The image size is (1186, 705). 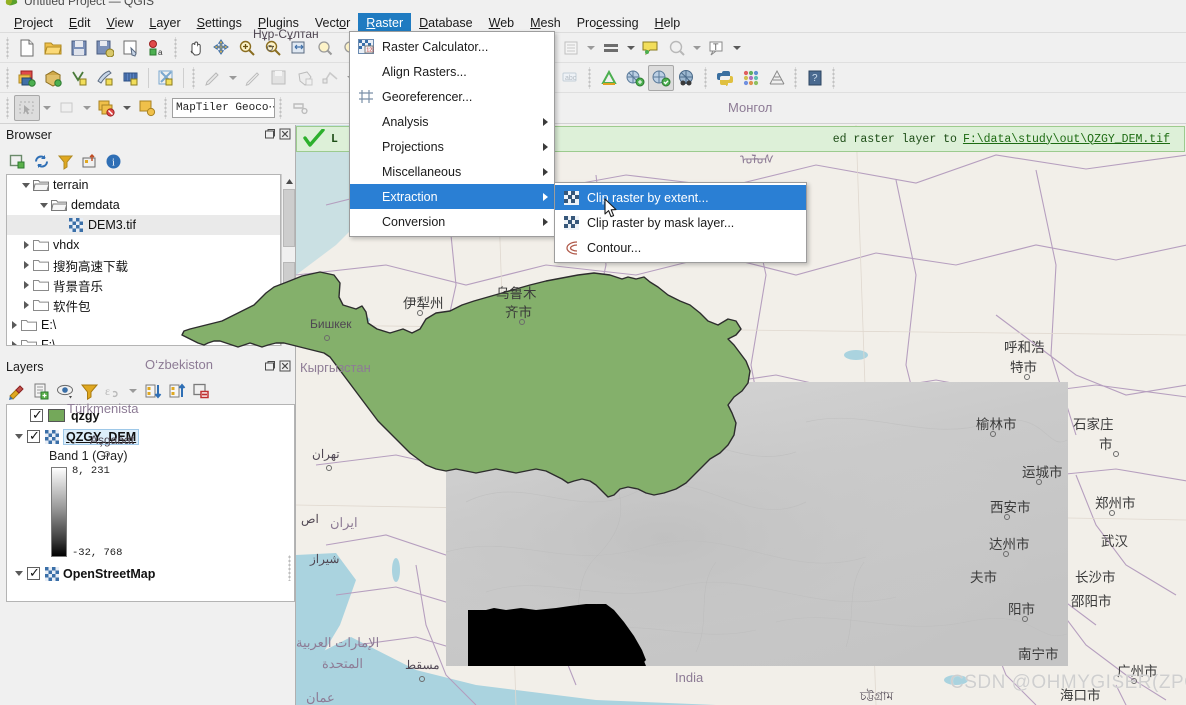 I want to click on select-features-dropdown-caret, so click(x=591, y=48).